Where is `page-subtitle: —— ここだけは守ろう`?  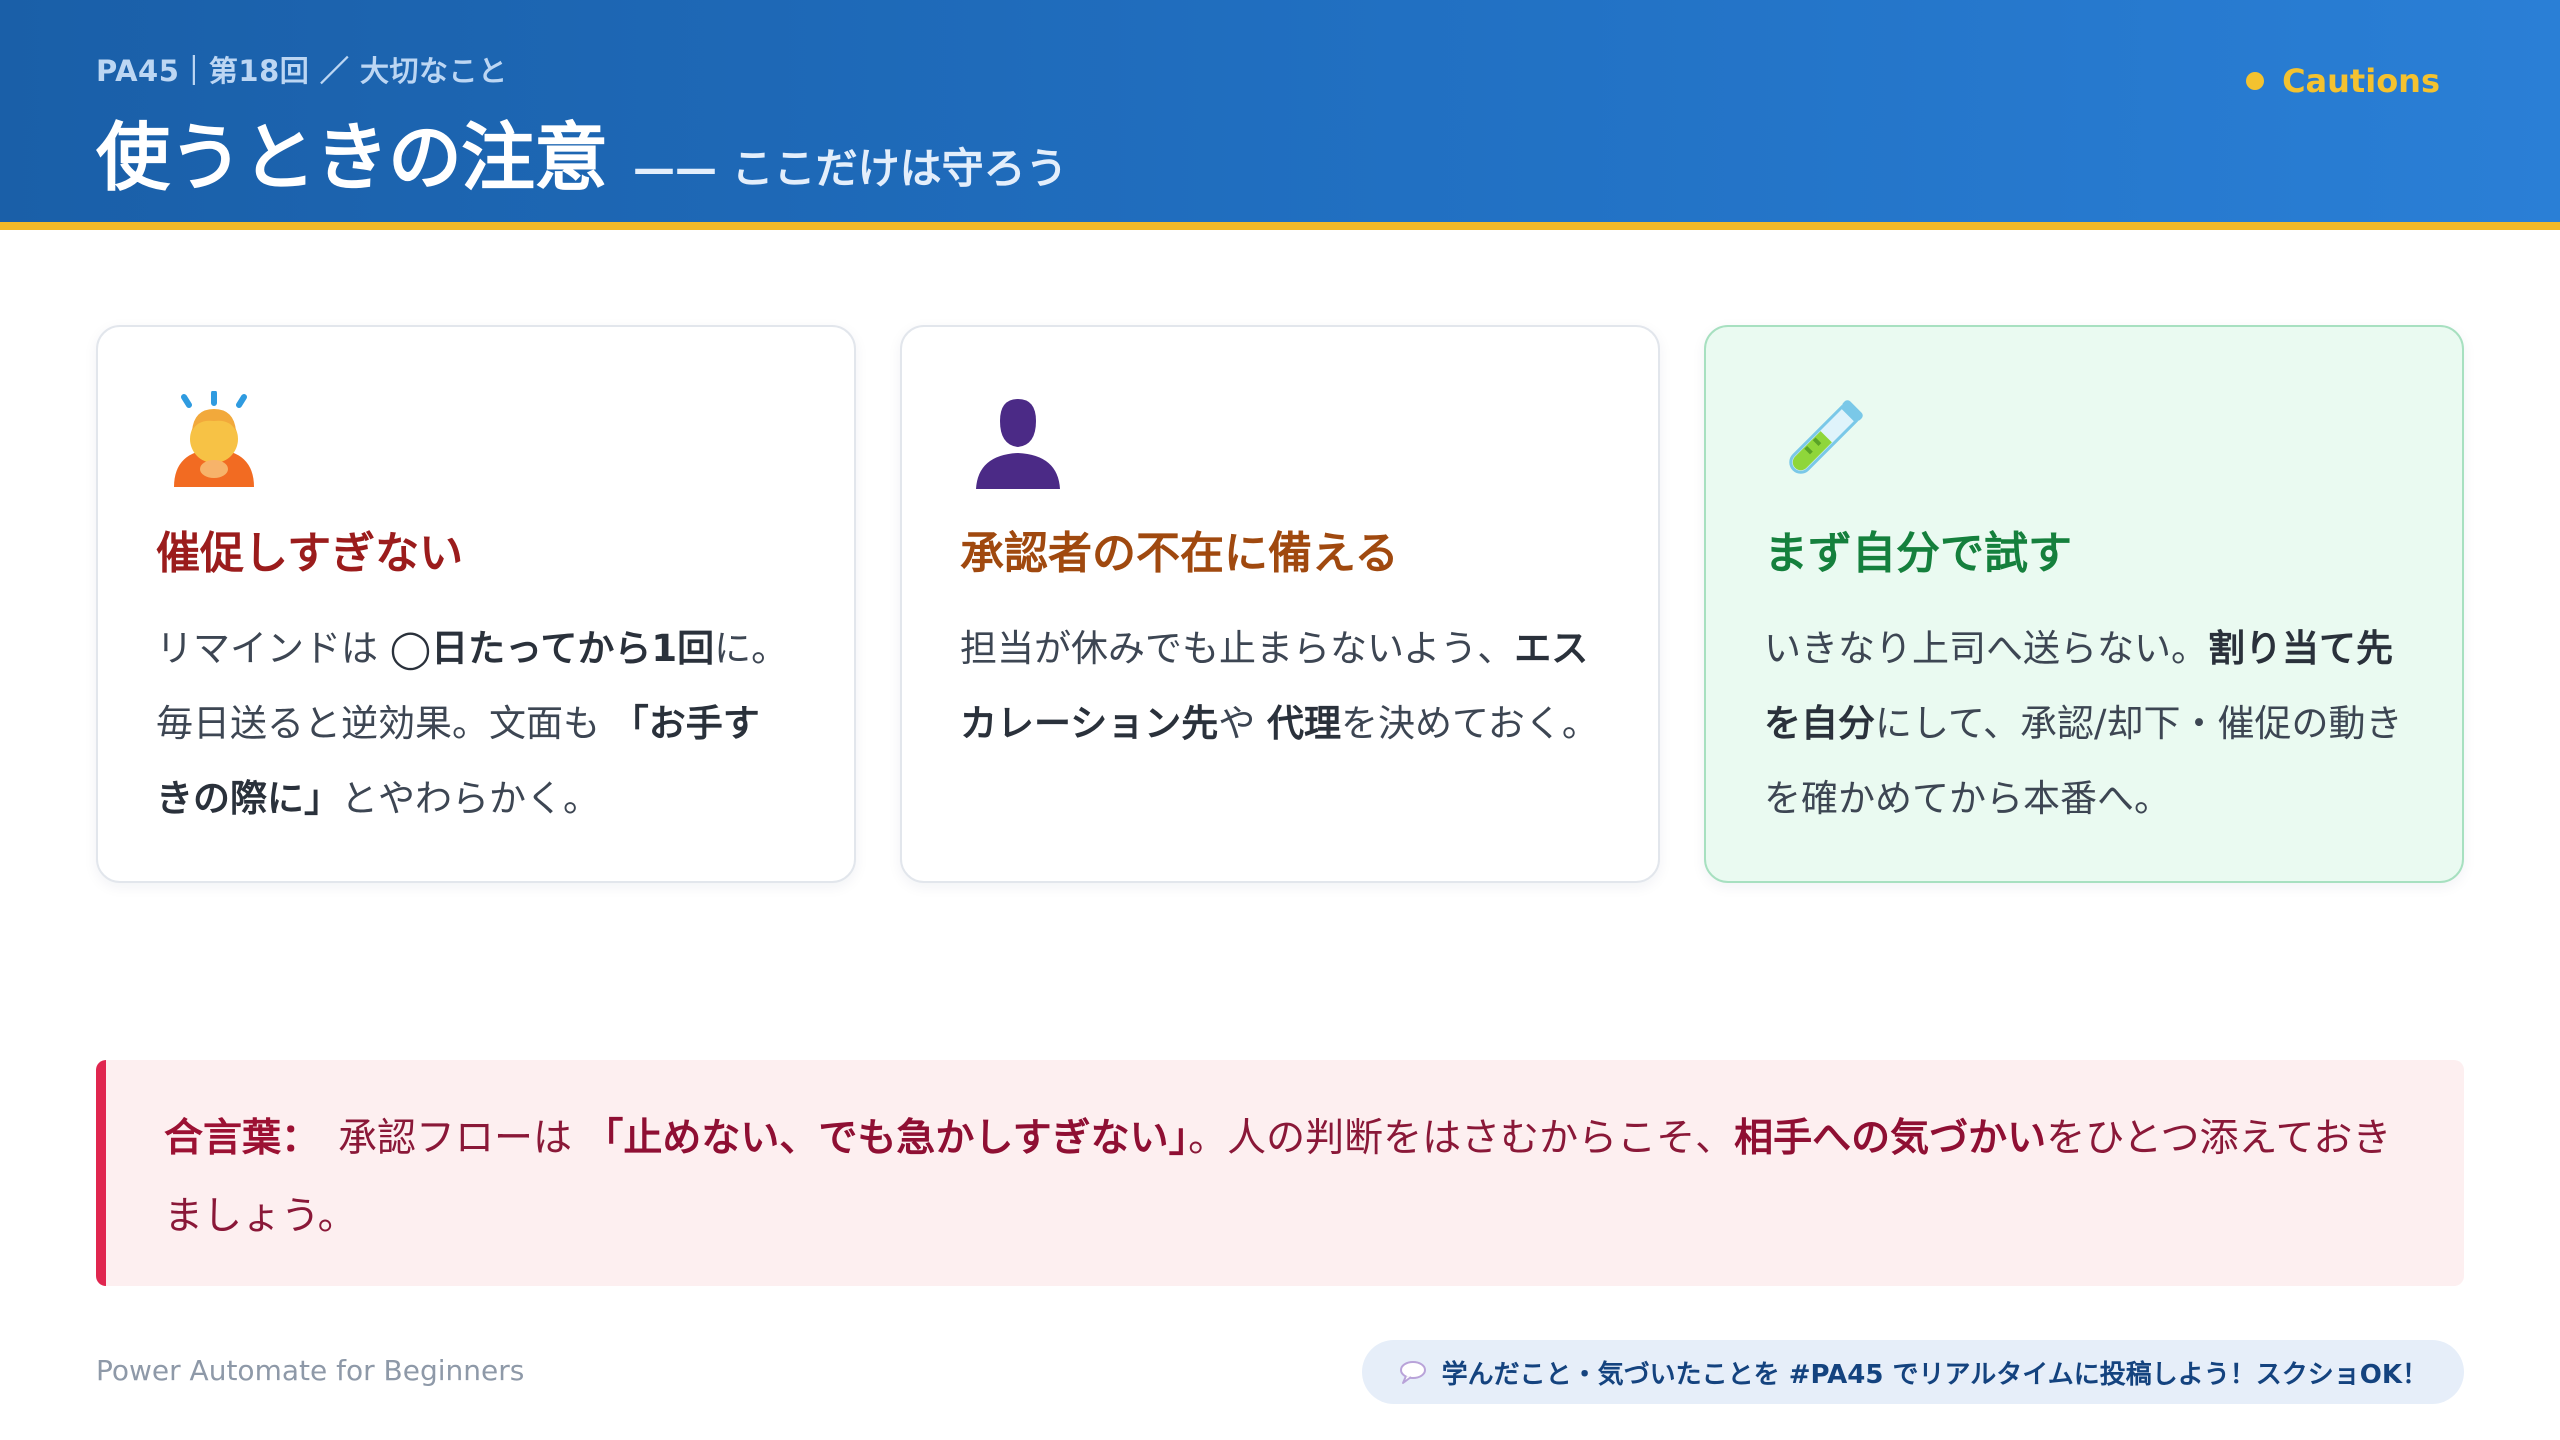 page-subtitle: —— ここだけは守ろう is located at coordinates (850, 168).